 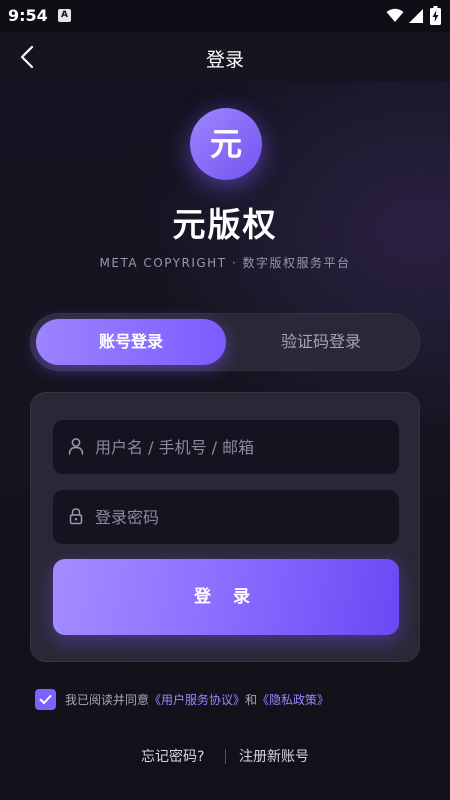 I want to click on agreement-prefix: 我已阅读并同意, so click(x=107, y=700).